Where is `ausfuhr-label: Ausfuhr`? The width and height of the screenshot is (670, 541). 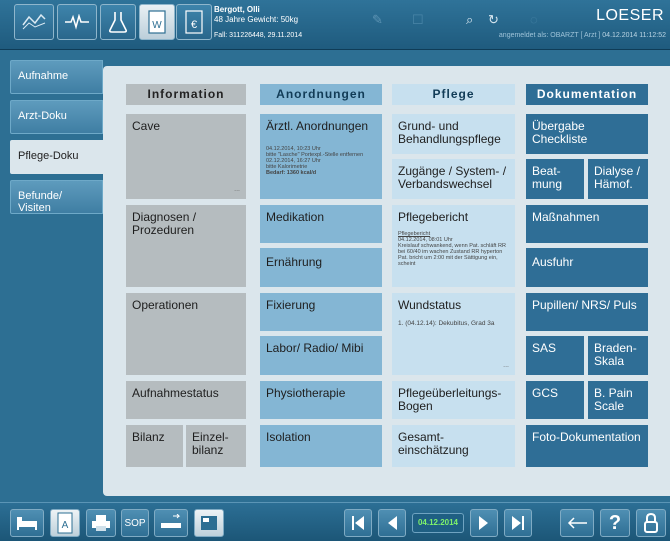 ausfuhr-label: Ausfuhr is located at coordinates (553, 262).